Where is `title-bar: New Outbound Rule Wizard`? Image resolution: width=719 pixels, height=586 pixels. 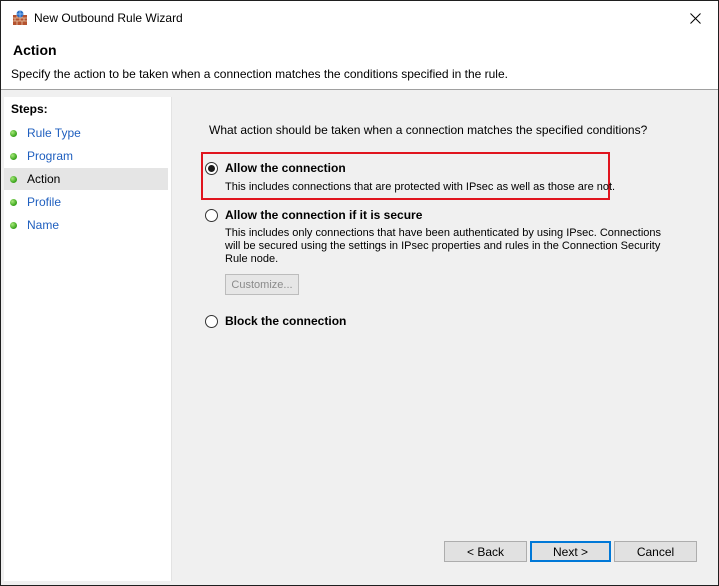
title-bar: New Outbound Rule Wizard is located at coordinates (359, 18).